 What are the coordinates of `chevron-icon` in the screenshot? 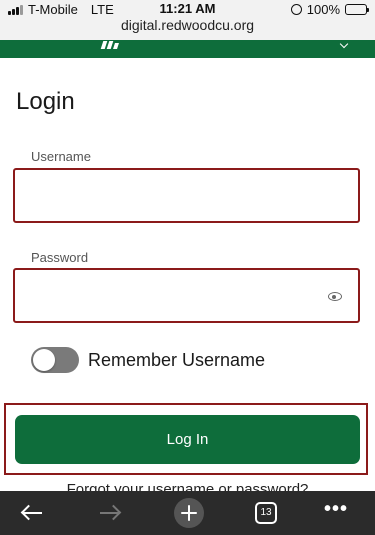 It's located at (344, 44).